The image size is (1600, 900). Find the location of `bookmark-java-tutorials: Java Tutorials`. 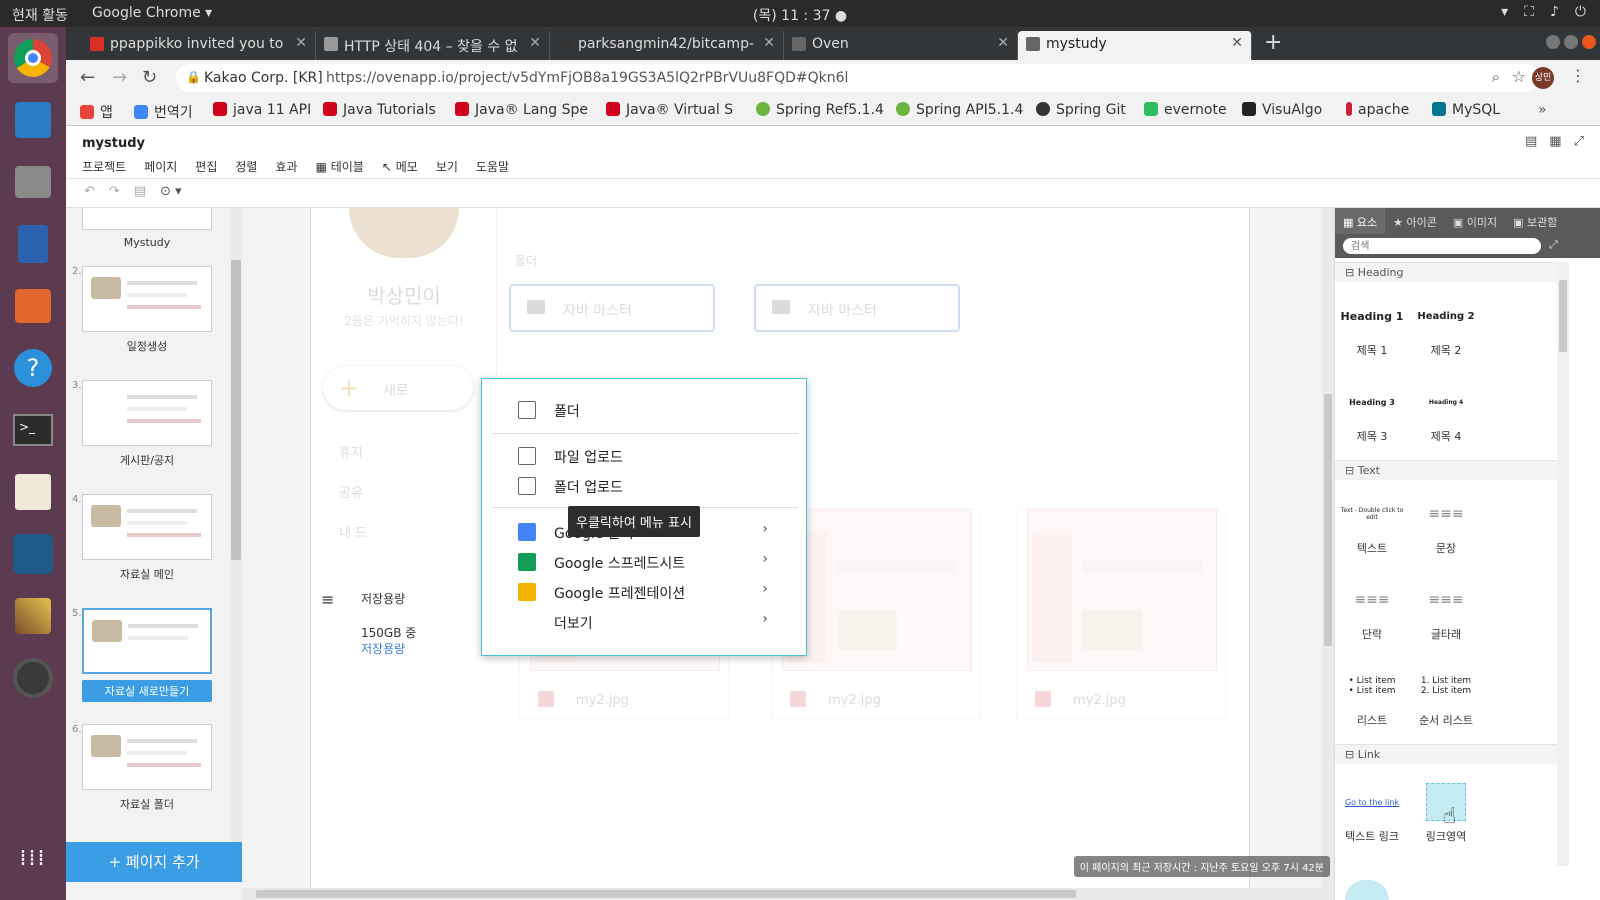

bookmark-java-tutorials: Java Tutorials is located at coordinates (379, 110).